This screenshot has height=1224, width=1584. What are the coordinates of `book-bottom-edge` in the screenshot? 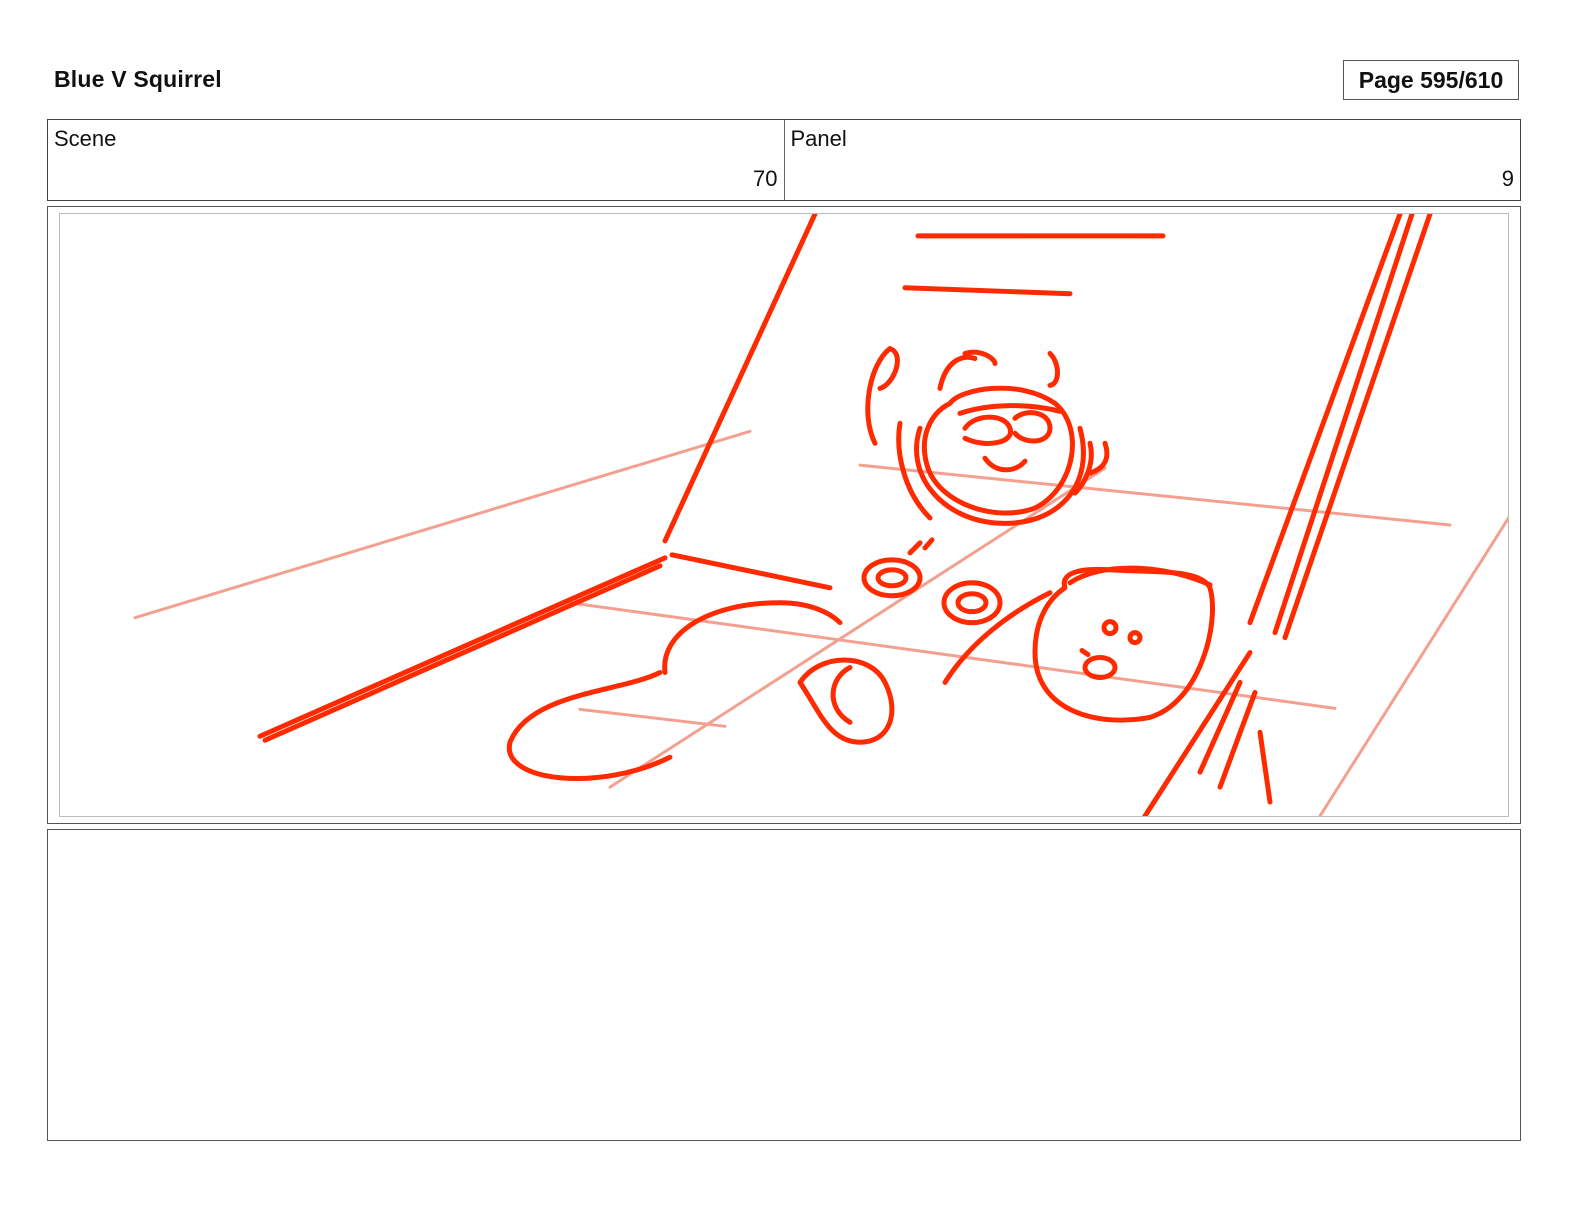 It's located at (462, 647).